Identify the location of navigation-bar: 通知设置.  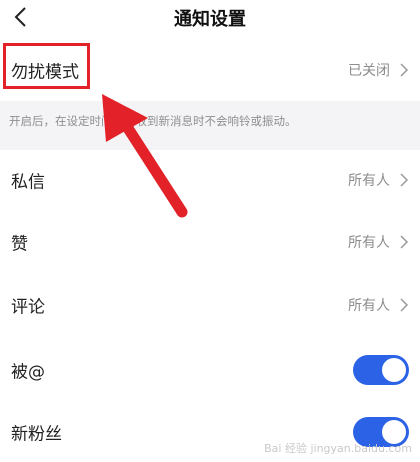
(210, 19).